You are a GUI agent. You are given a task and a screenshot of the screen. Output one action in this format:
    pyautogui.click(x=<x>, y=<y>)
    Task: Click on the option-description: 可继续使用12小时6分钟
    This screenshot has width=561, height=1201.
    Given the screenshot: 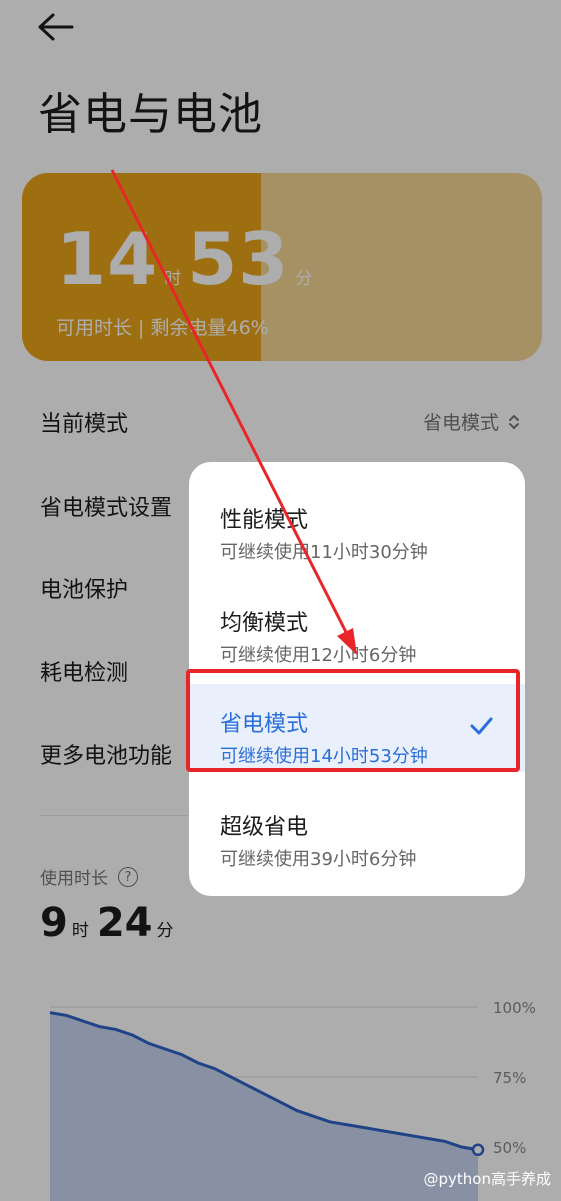 What is the action you would take?
    pyautogui.click(x=318, y=655)
    